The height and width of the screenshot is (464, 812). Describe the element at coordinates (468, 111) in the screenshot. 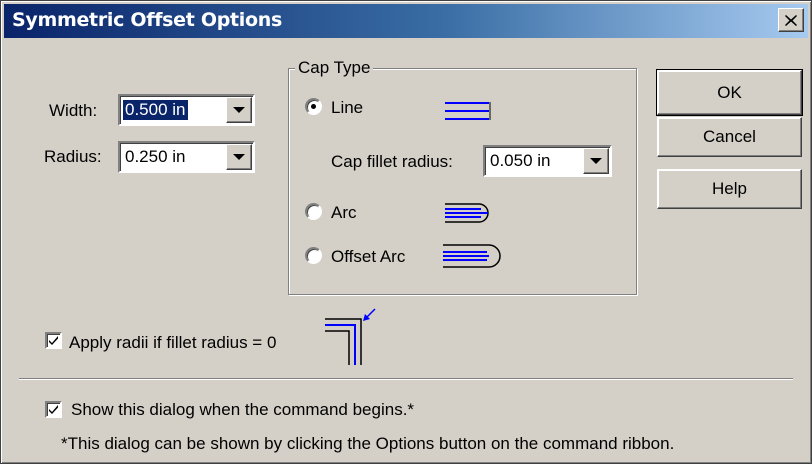

I see `cap-line-icon` at that location.